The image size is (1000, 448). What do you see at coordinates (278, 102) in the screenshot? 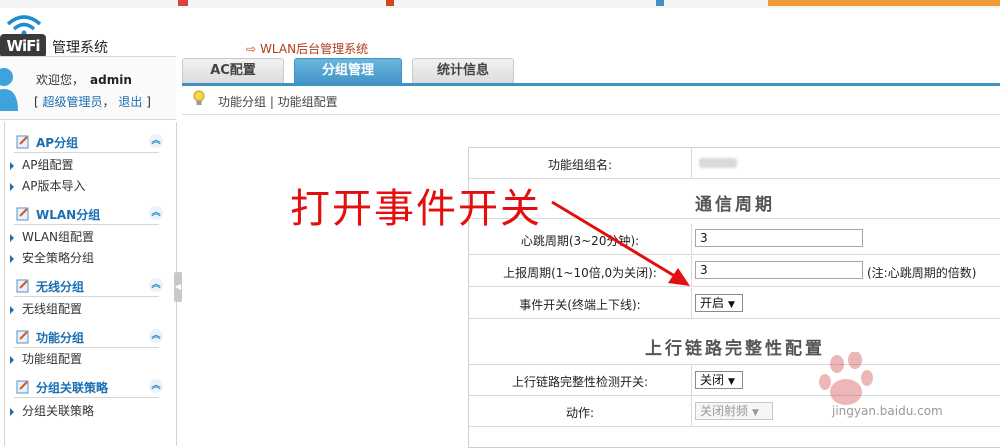
I see `sub-breadcrumb: 功能分组 | 功能组配置` at bounding box center [278, 102].